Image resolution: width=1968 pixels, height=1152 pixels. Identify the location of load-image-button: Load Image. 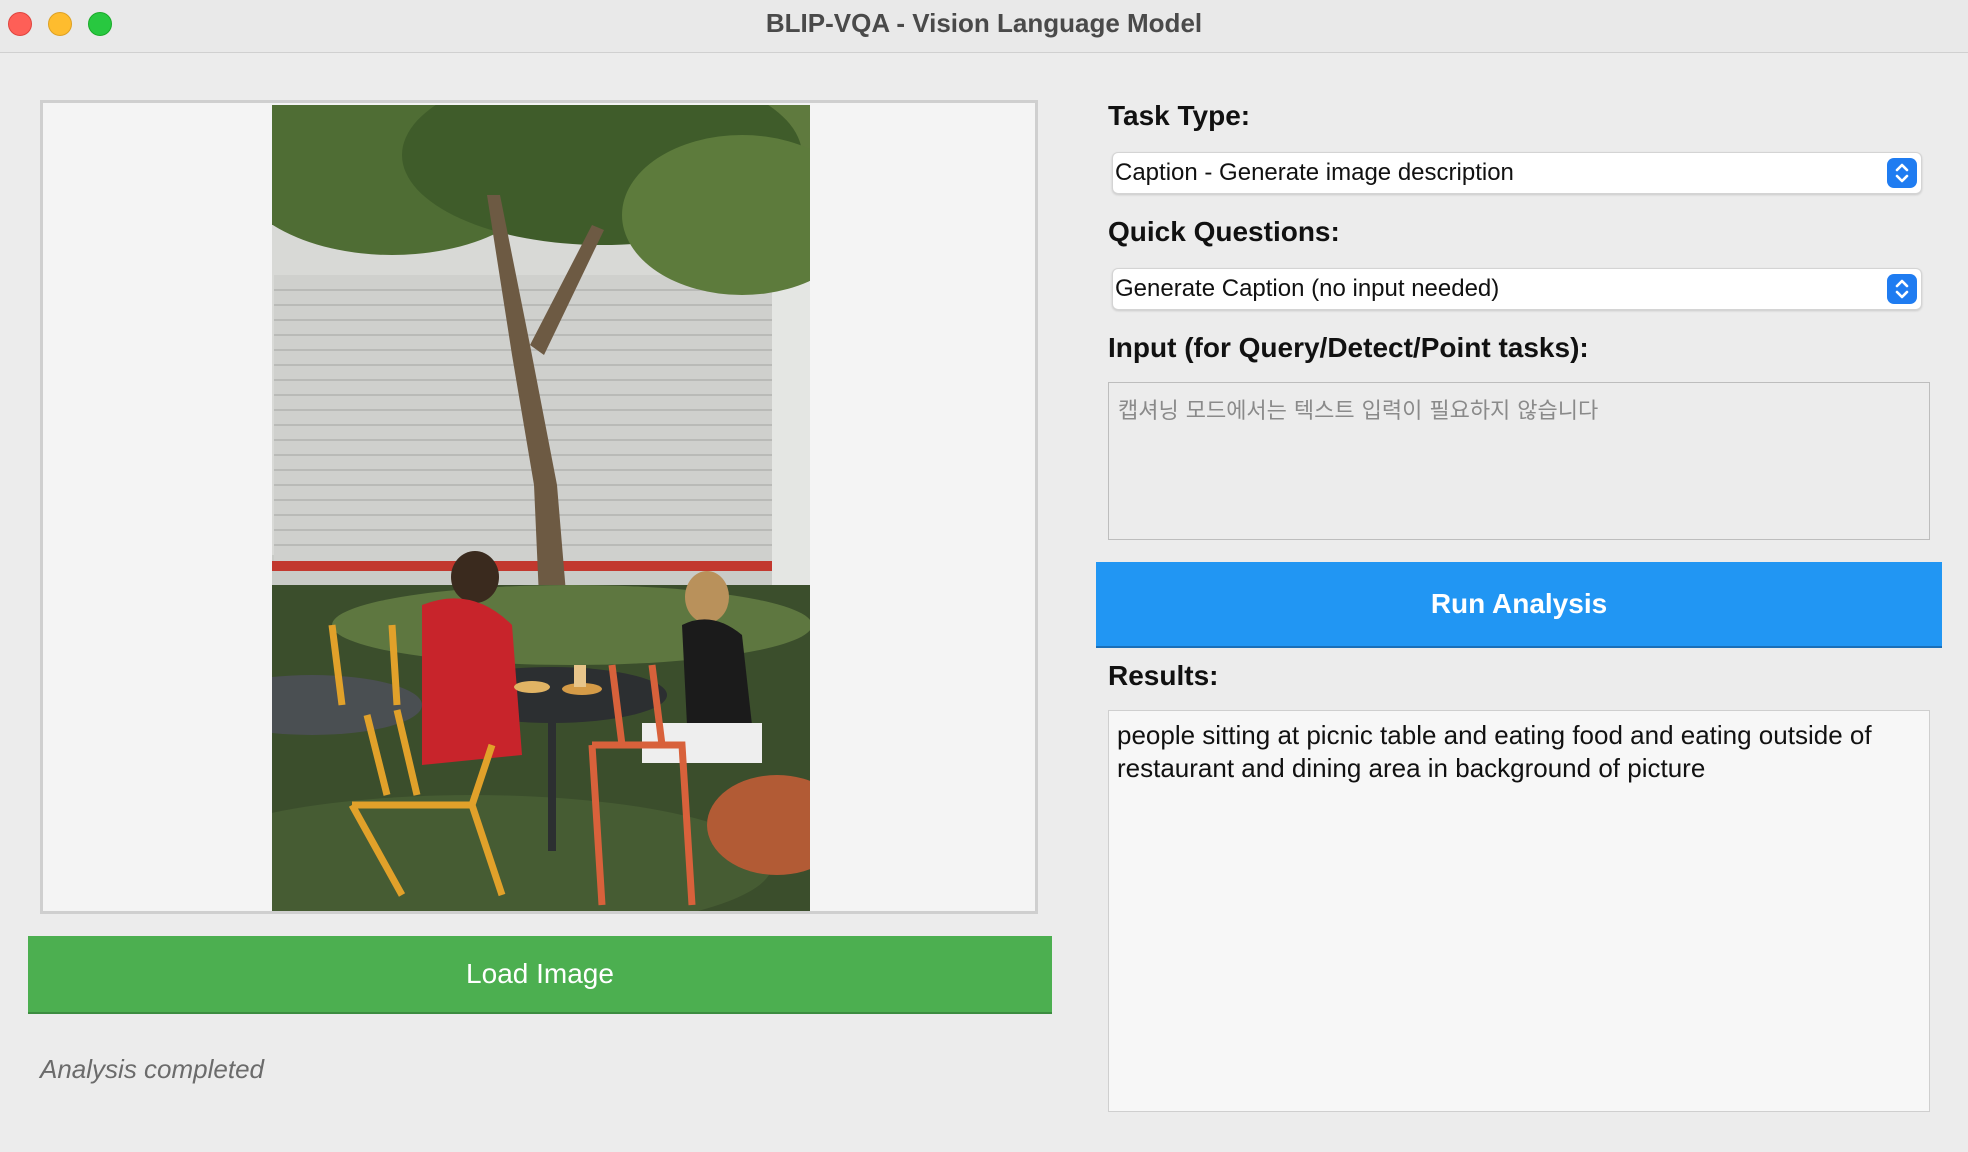
(540, 975).